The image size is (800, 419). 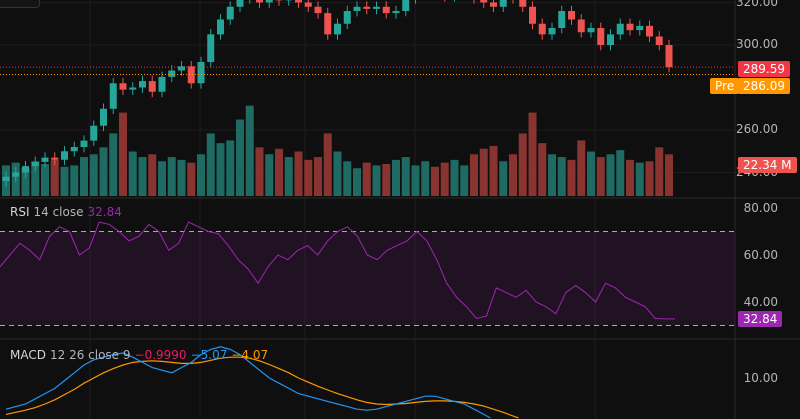 I want to click on rsi-legend: RSI 14 close 32.84, so click(x=68, y=212).